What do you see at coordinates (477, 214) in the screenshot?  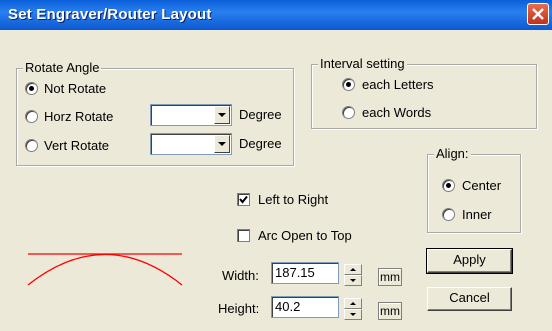 I see `label-align-inner: Inner` at bounding box center [477, 214].